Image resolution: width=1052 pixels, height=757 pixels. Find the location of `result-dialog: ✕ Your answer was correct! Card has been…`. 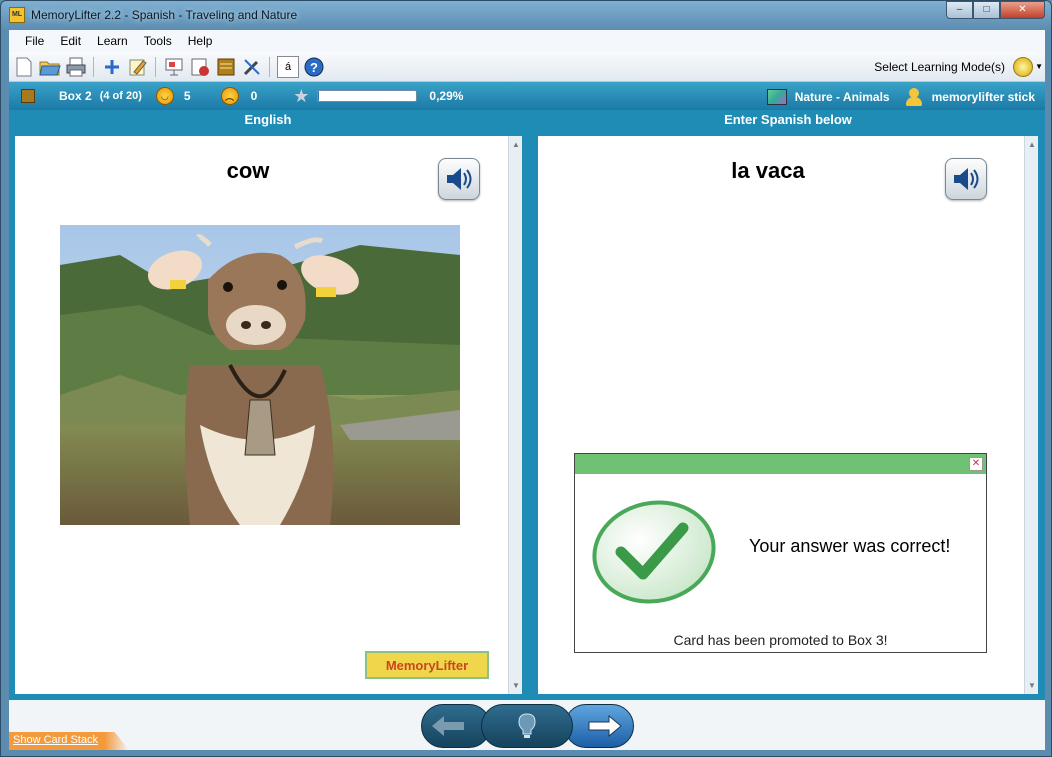

result-dialog: ✕ Your answer was correct! Card has been… is located at coordinates (780, 553).